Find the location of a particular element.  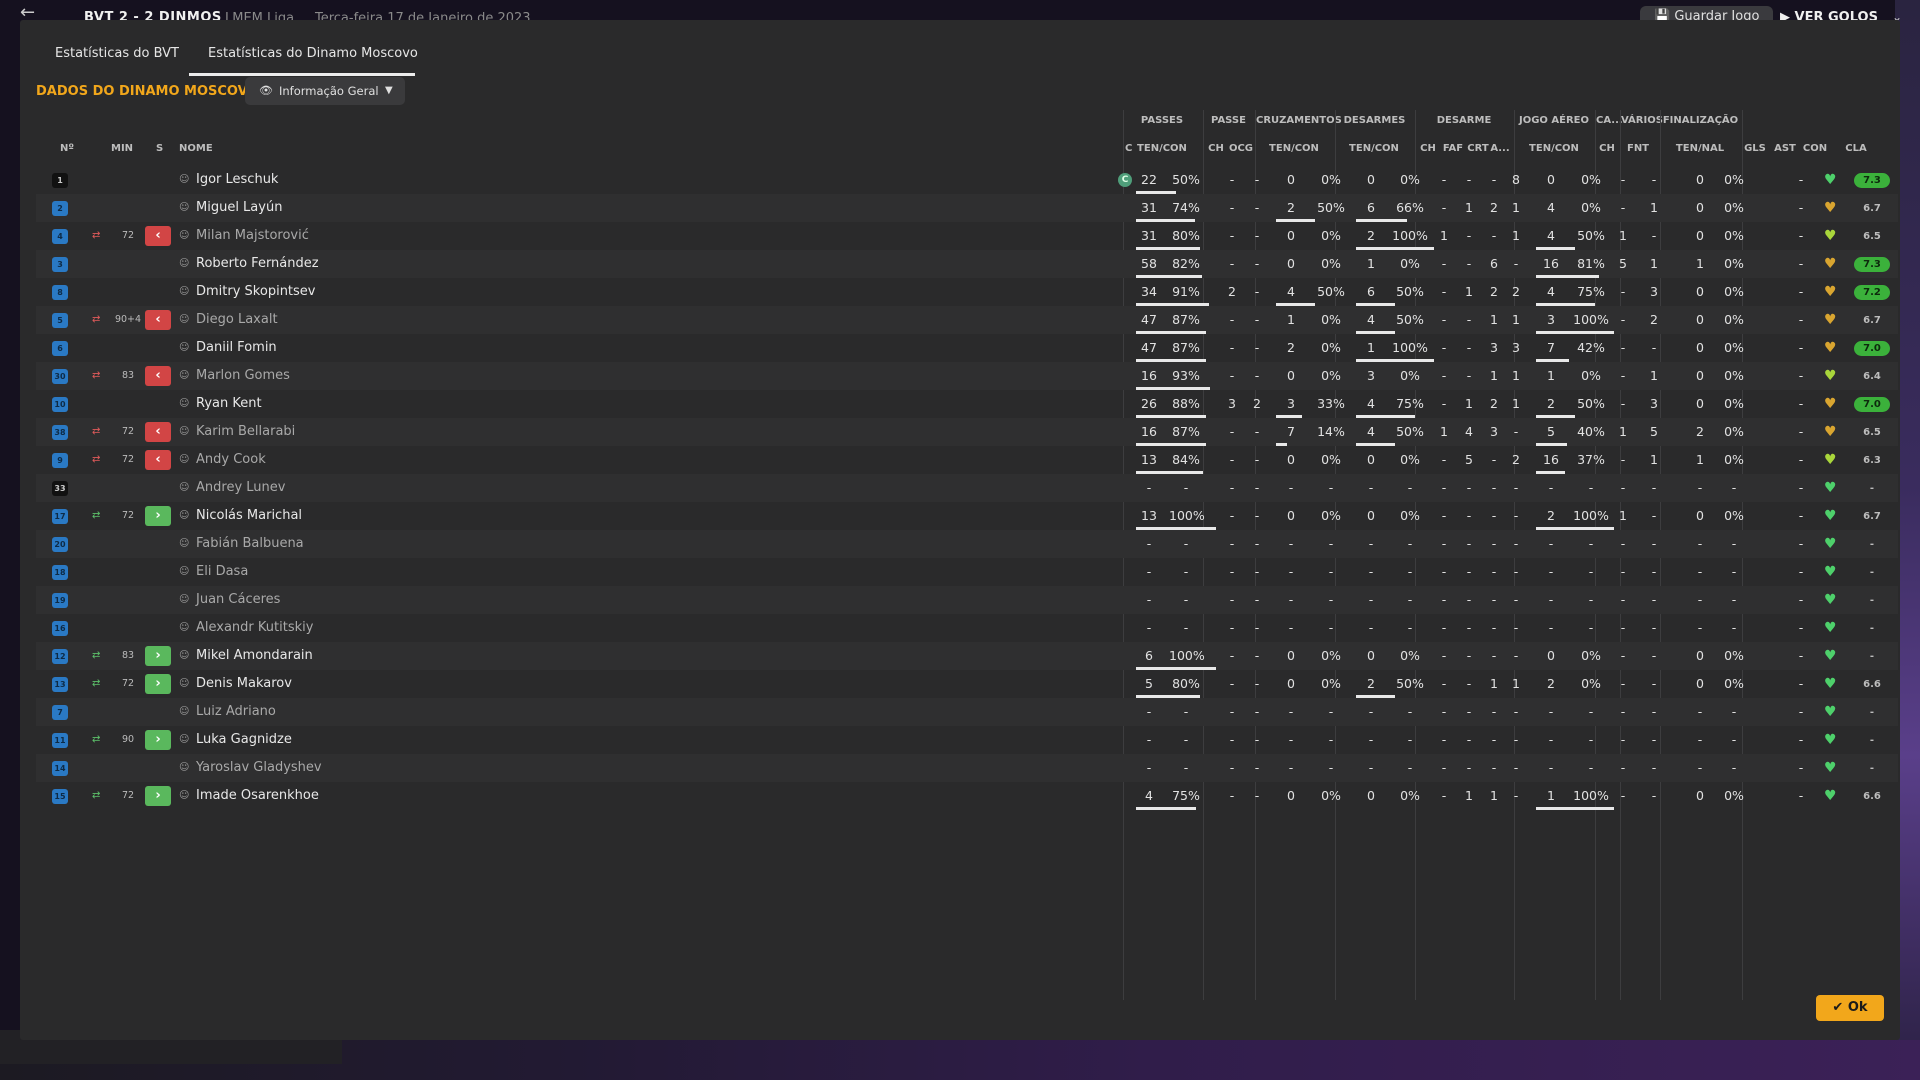

player-name: Imade Osarenkhoe is located at coordinates (257, 796).